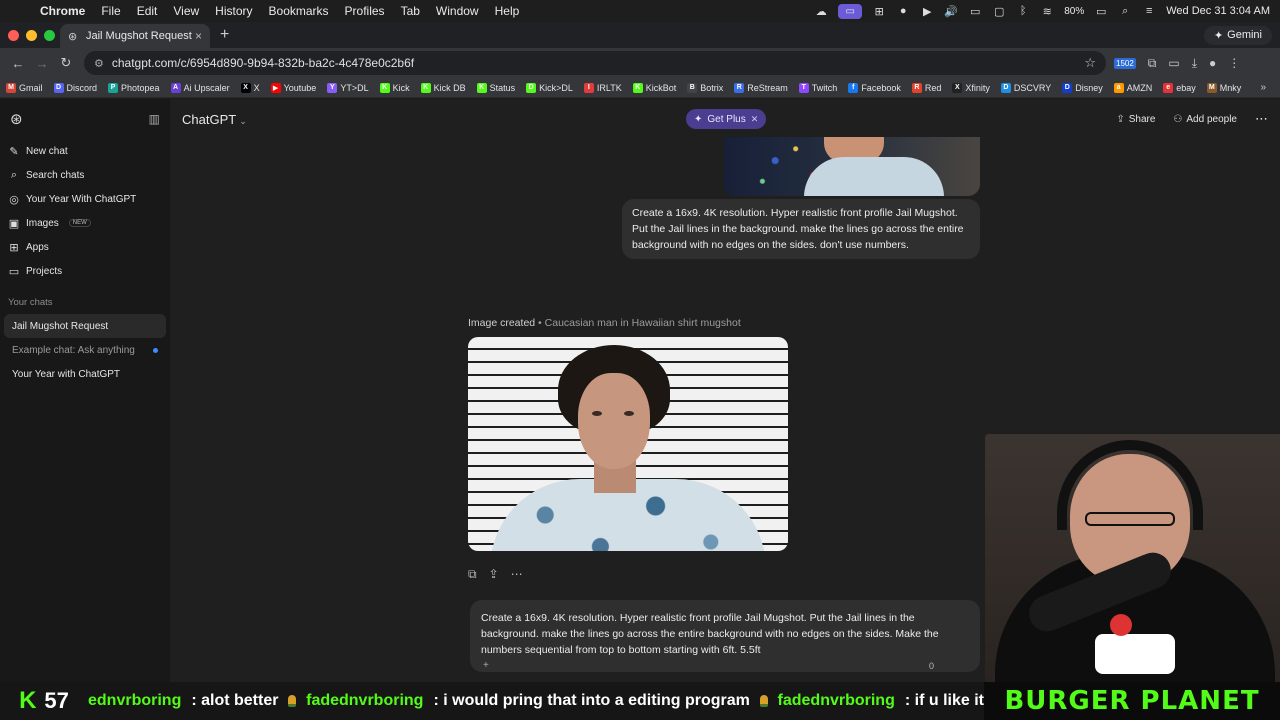 The width and height of the screenshot is (1280, 720). Describe the element at coordinates (1152, 63) in the screenshot. I see `extensions-puzzle-icon: ⧉` at that location.